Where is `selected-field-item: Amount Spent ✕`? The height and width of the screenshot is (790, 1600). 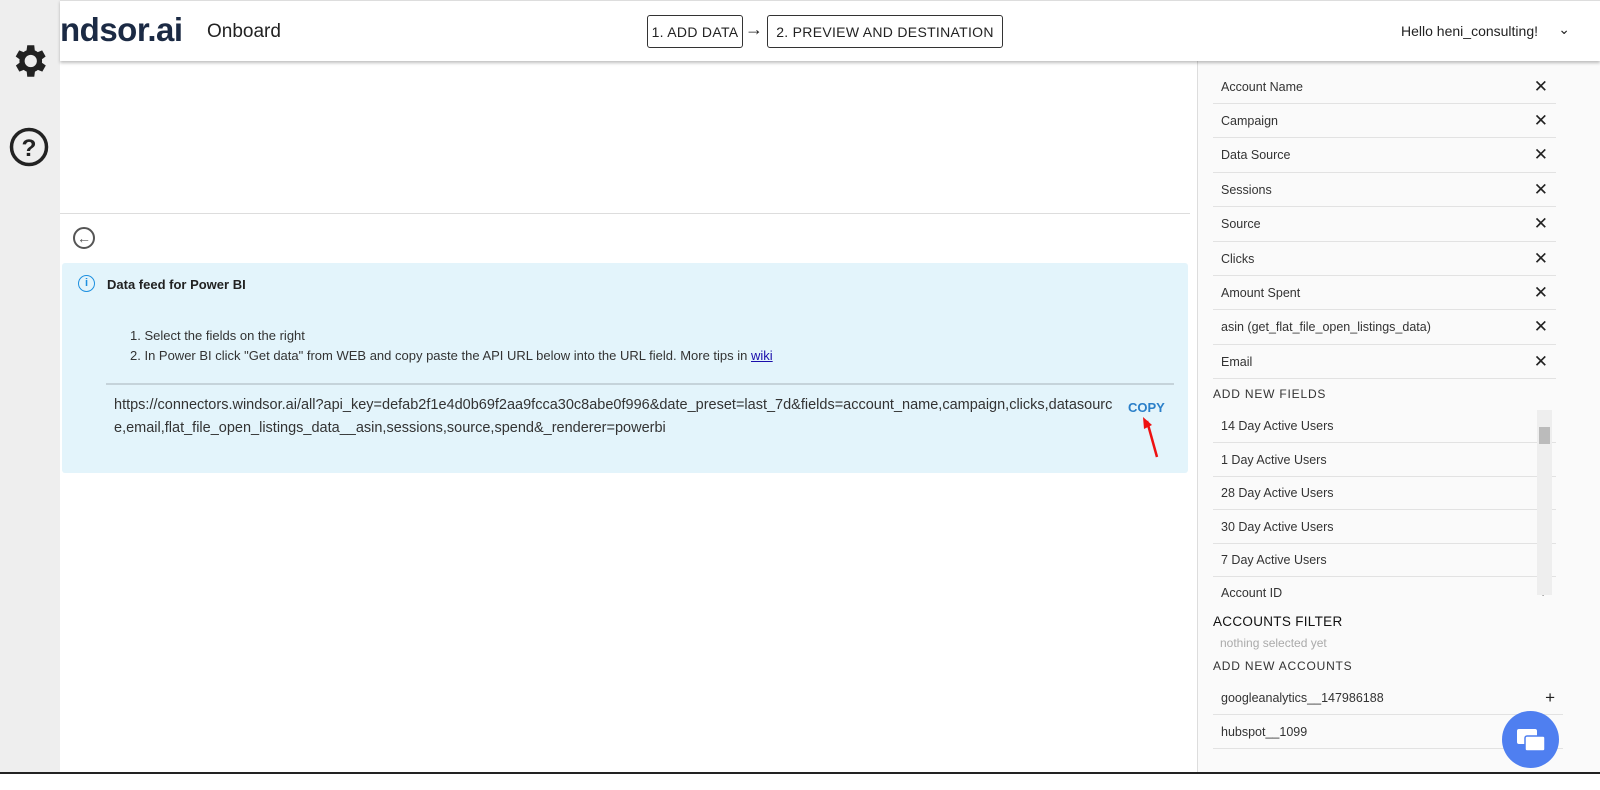 selected-field-item: Amount Spent ✕ is located at coordinates (1384, 293).